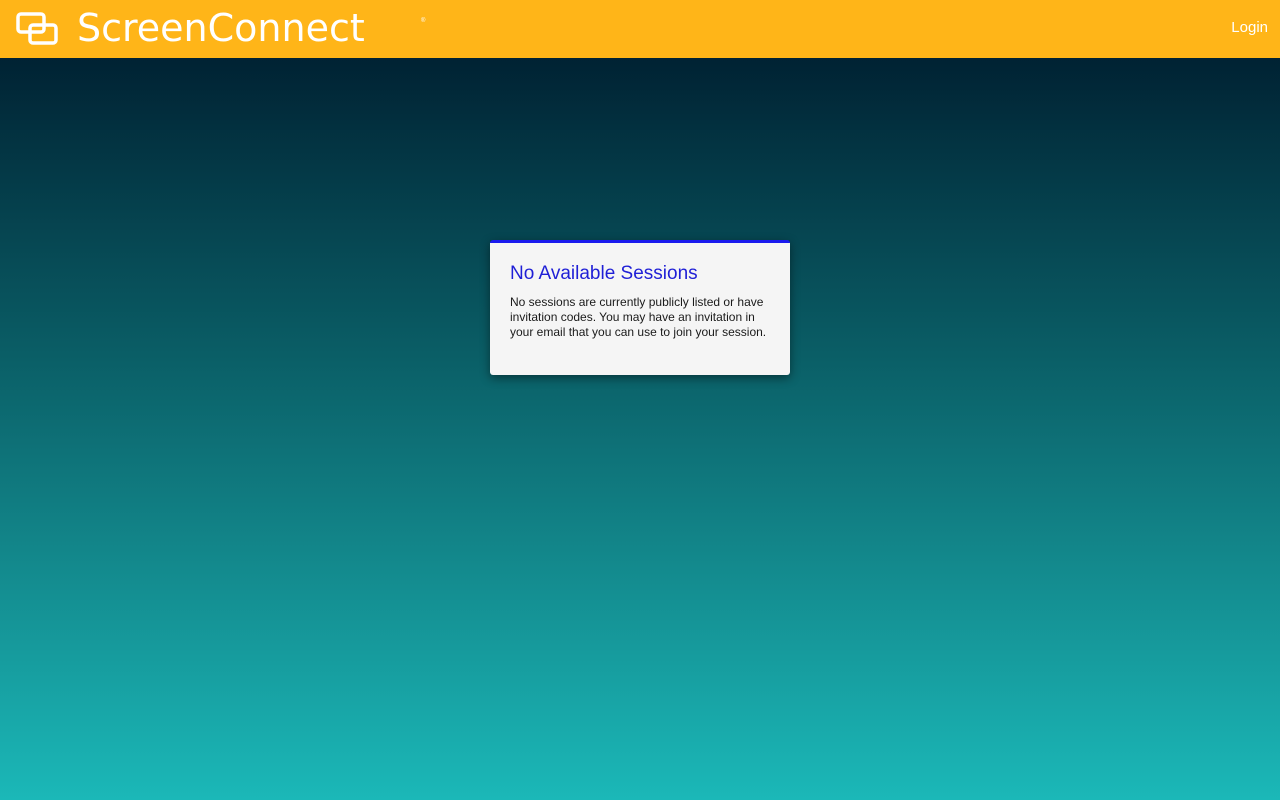 Image resolution: width=1280 pixels, height=800 pixels. Describe the element at coordinates (1249, 28) in the screenshot. I see `login-link: Login` at that location.